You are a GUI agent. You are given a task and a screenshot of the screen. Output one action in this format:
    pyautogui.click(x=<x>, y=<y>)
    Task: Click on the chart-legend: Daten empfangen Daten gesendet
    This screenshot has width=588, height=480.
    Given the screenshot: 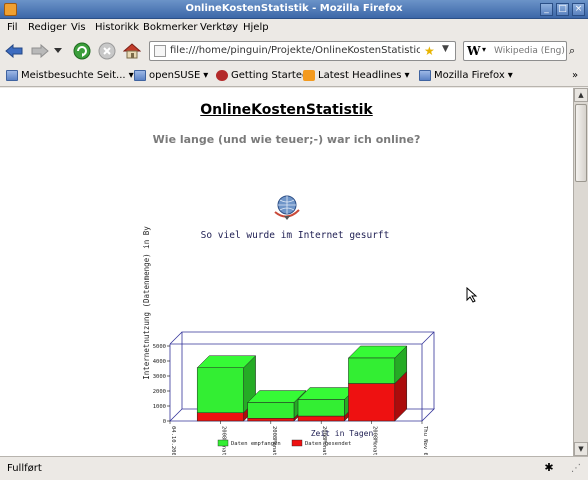 What is the action you would take?
    pyautogui.click(x=284, y=443)
    